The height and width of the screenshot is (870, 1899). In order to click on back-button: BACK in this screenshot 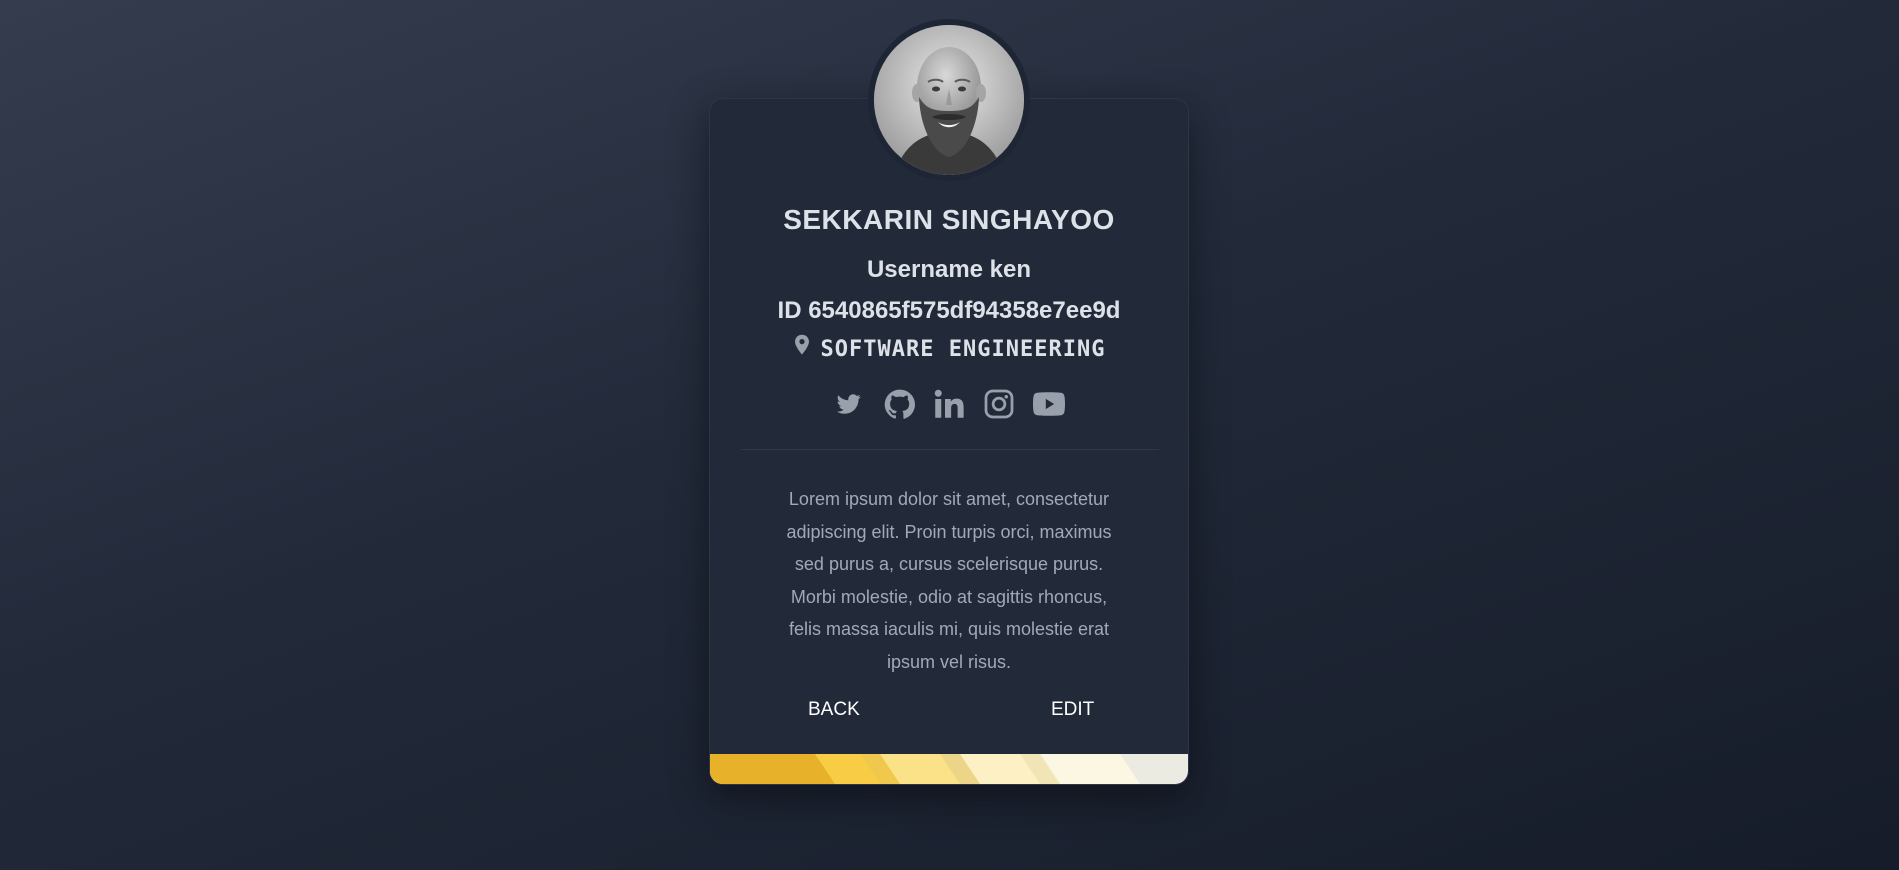, I will do `click(834, 710)`.